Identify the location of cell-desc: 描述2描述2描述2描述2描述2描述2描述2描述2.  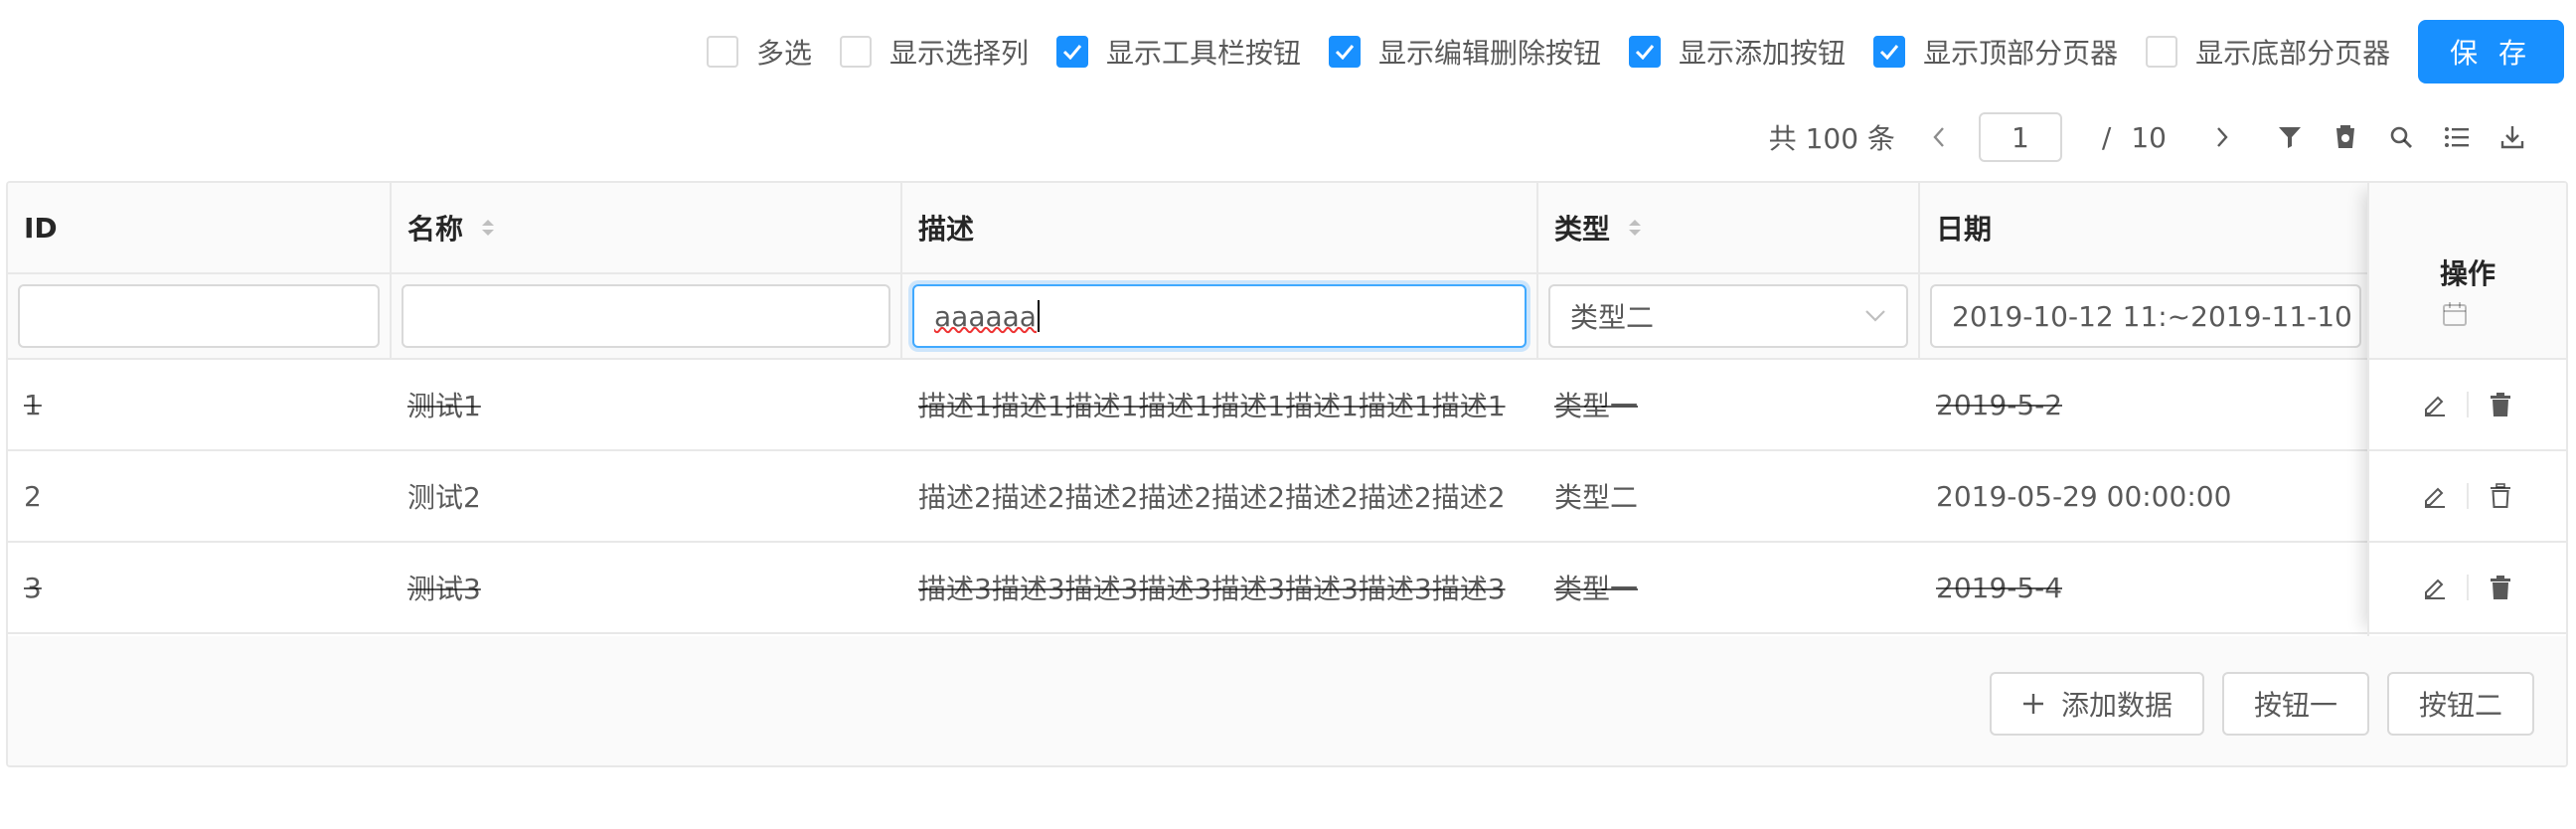
(1220, 496).